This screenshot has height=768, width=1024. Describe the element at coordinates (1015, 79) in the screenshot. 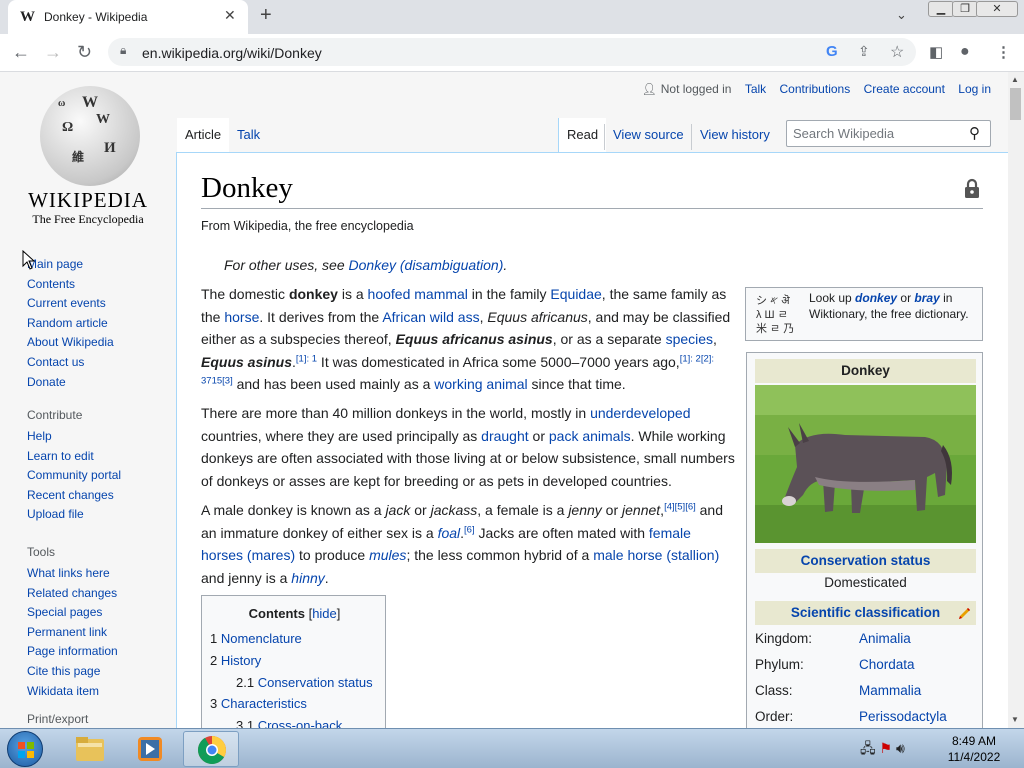

I see `scroll-up-icon: ▲` at that location.